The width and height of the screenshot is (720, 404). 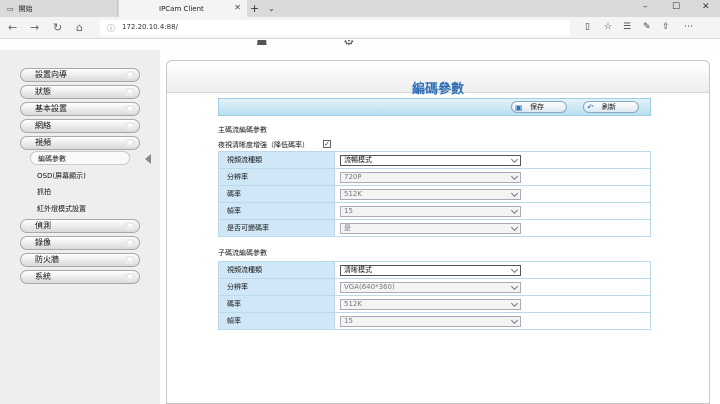 I want to click on sidebar-item-label: 網絡, so click(x=43, y=125).